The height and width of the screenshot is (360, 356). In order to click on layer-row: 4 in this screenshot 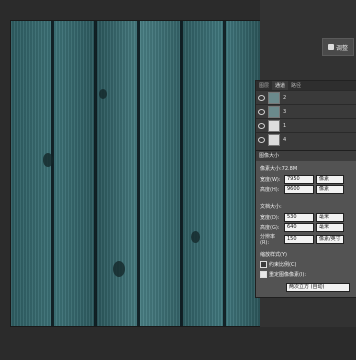, I will do `click(306, 139)`.